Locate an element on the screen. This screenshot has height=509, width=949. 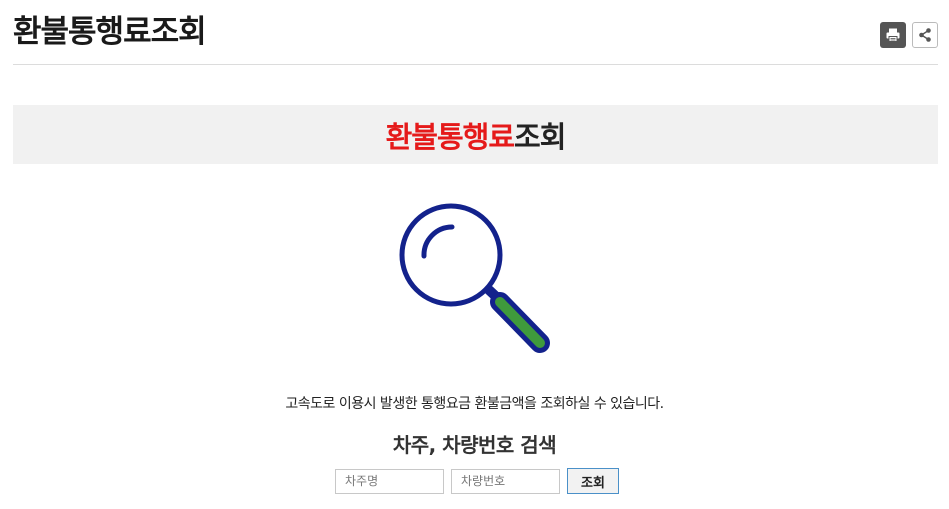
search-form: 조회 is located at coordinates (477, 481).